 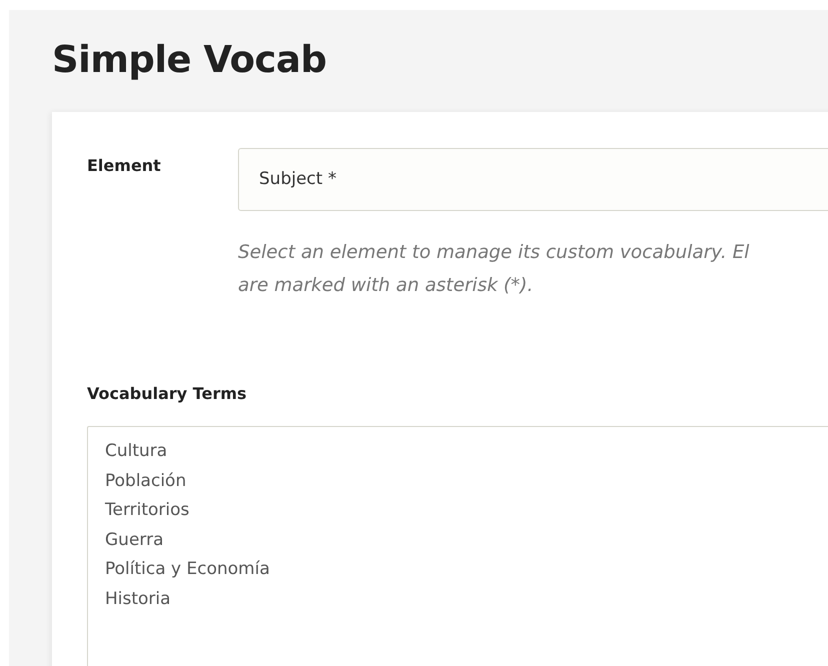 What do you see at coordinates (494, 253) in the screenshot?
I see `help-text: Select an element to manage its custom vocabulary. El` at bounding box center [494, 253].